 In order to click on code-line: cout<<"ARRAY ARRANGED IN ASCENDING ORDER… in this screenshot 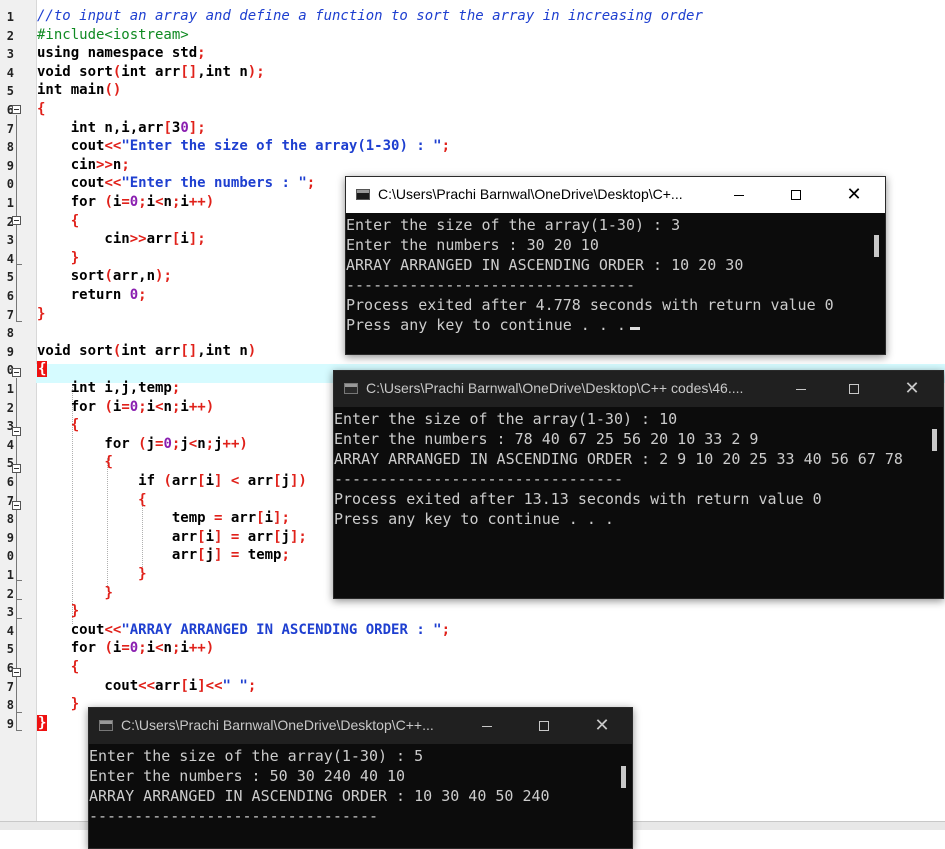, I will do `click(243, 631)`.